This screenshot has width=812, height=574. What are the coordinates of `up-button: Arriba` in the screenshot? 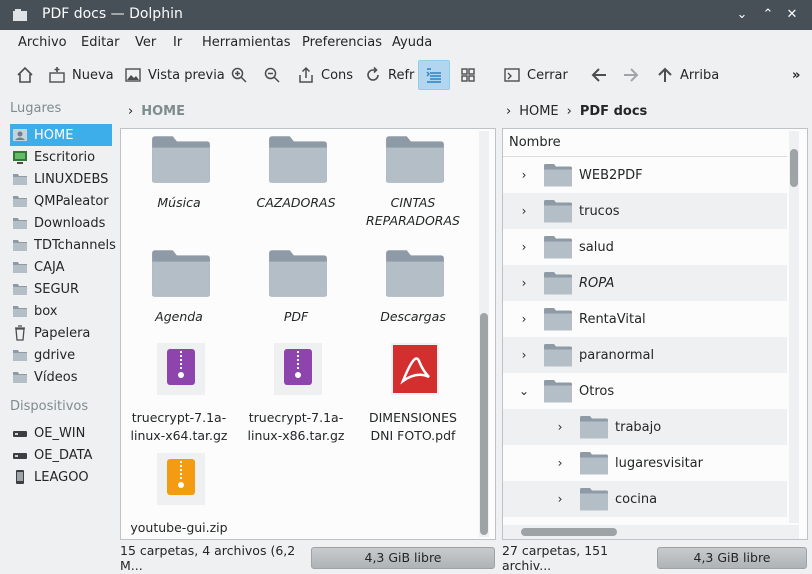 It's located at (687, 75).